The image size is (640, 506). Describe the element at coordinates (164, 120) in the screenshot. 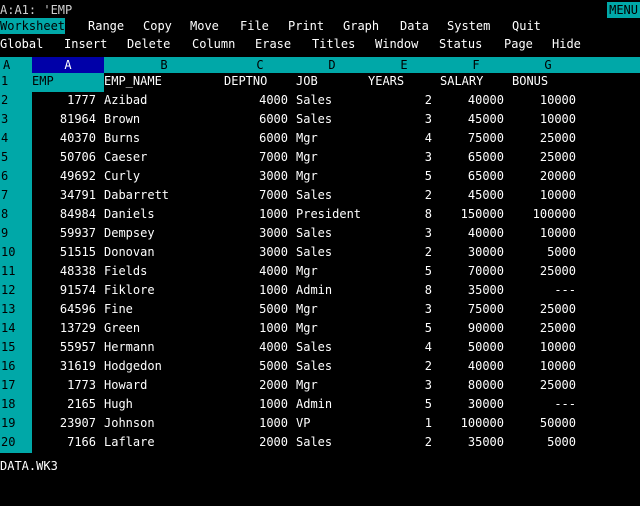

I see `cell-name: Brown` at that location.